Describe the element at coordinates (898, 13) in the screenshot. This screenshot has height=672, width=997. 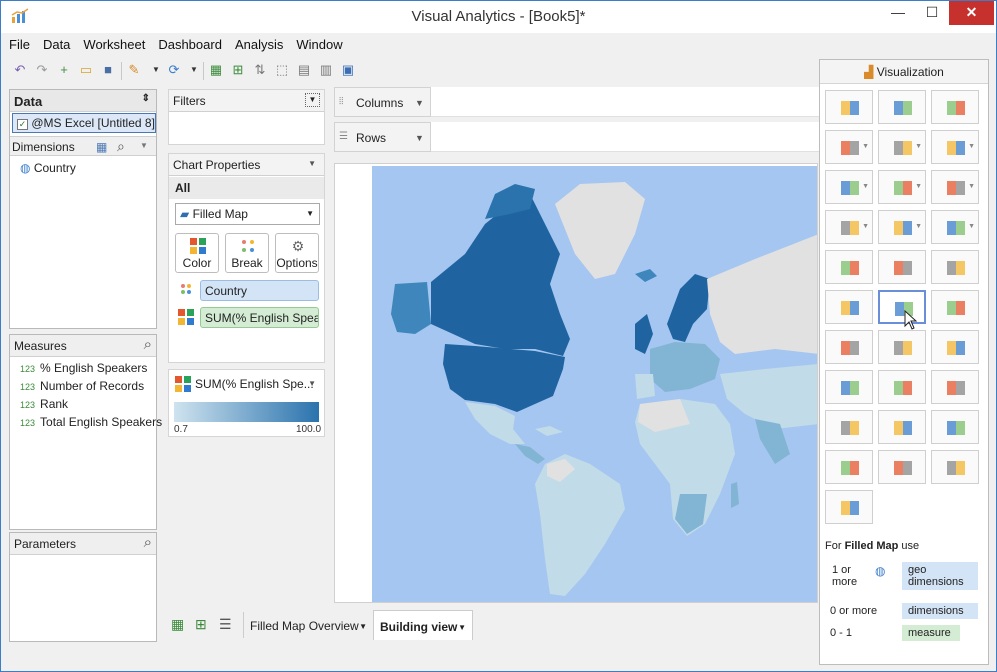
I see `minimize-button: —` at that location.